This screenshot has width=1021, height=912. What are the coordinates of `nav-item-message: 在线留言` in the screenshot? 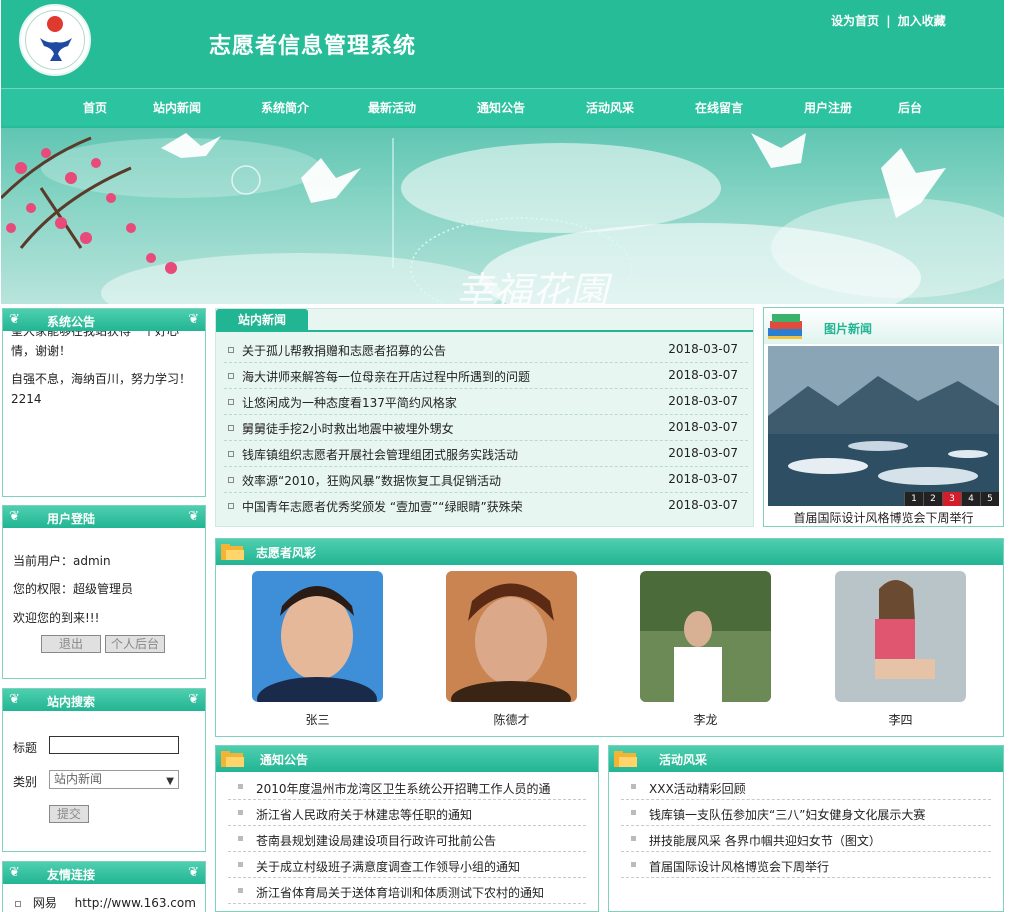 It's located at (719, 107).